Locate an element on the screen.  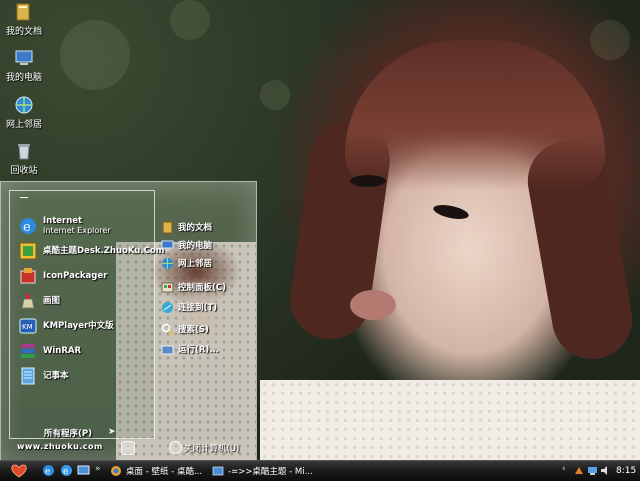
place-label: 网上邻居 is located at coordinates (195, 264).